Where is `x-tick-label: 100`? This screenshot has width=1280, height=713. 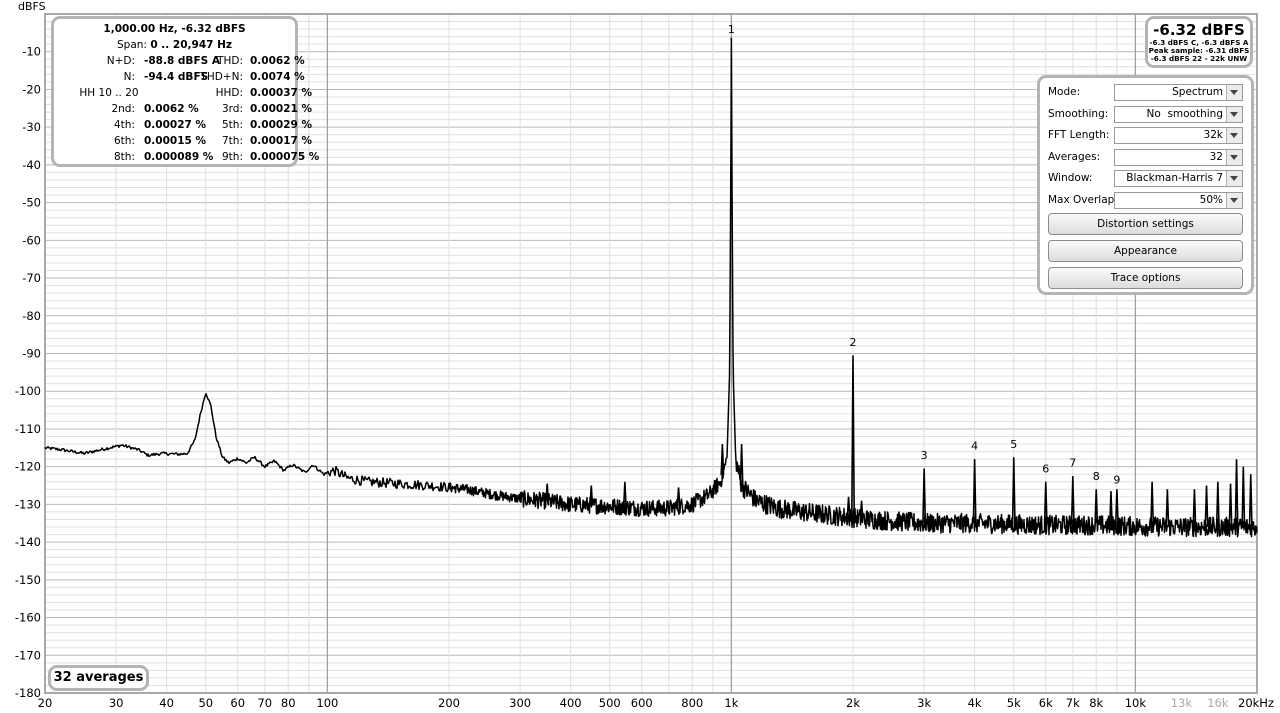
x-tick-label: 100 is located at coordinates (327, 703).